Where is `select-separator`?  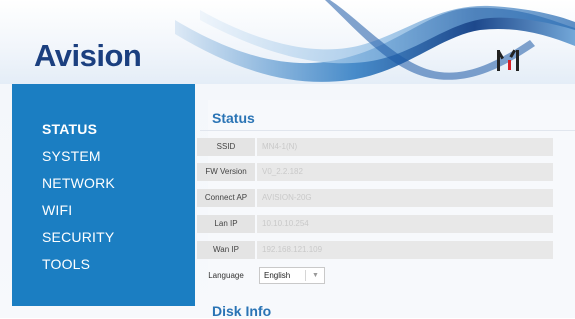 select-separator is located at coordinates (305, 275).